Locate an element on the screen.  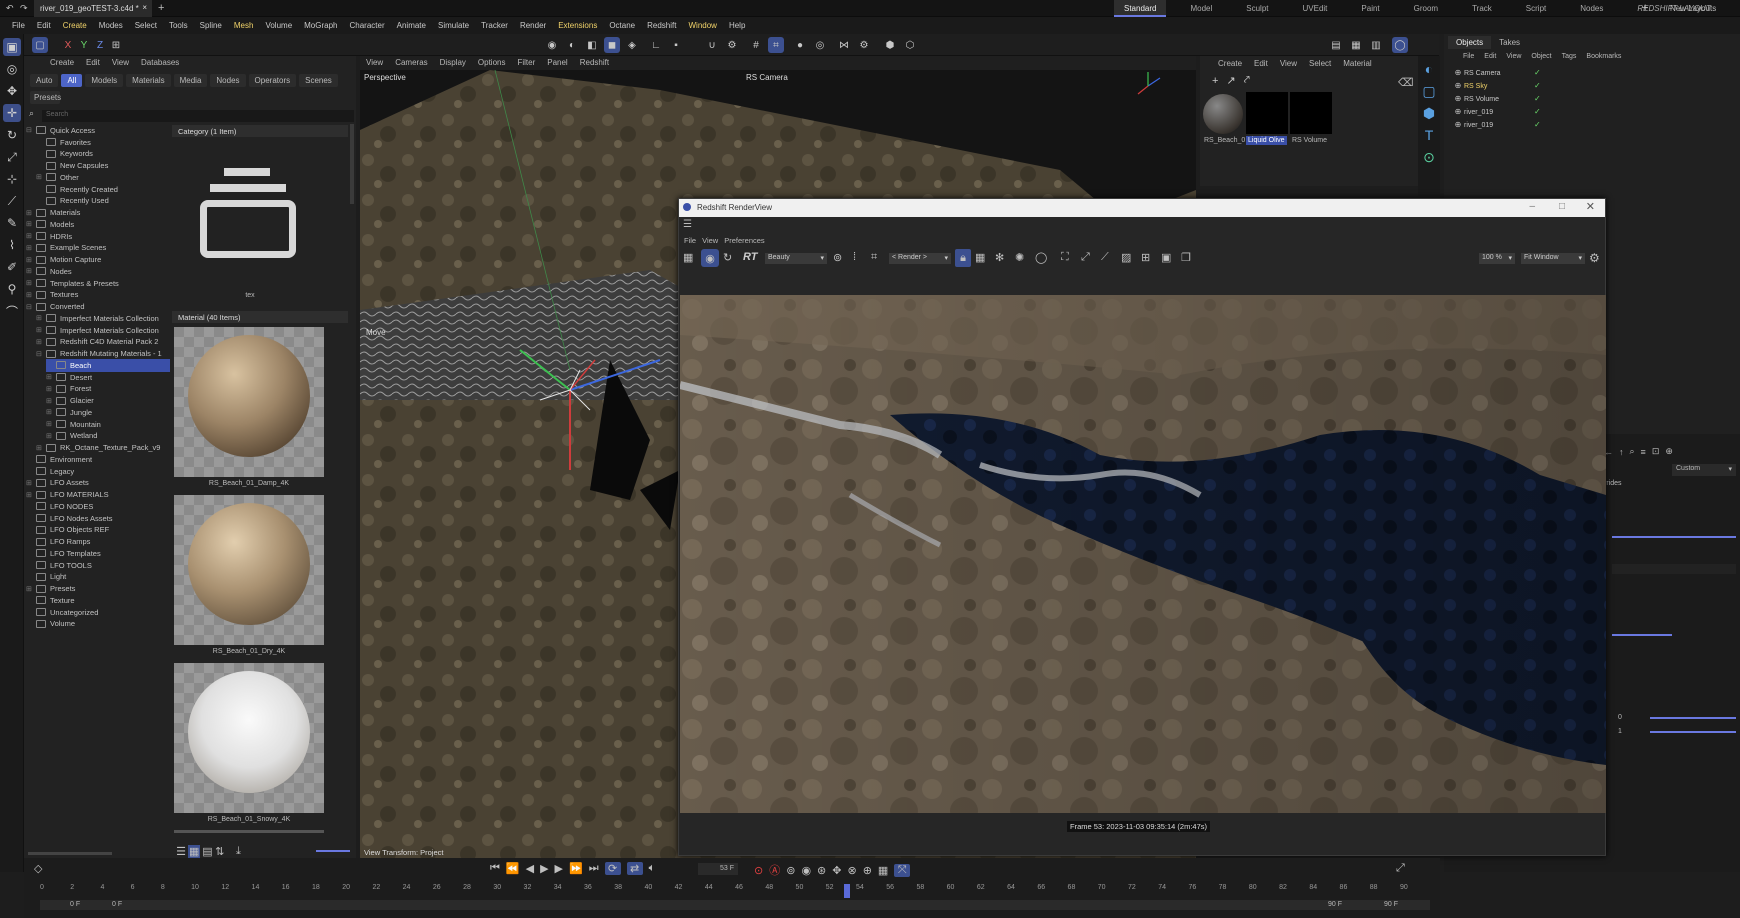
object-visibility-check: ✓ is located at coordinates (1537, 98).